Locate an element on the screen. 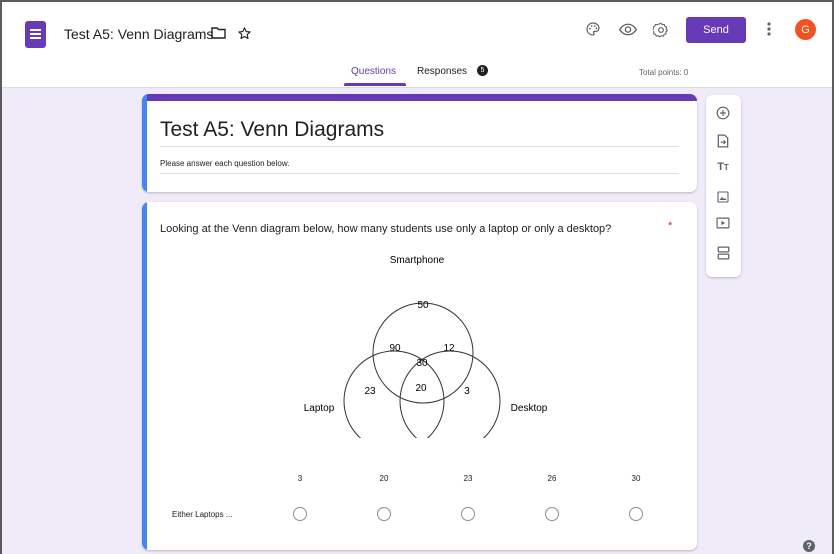 This screenshot has height=554, width=834. palette-icon is located at coordinates (593, 29).